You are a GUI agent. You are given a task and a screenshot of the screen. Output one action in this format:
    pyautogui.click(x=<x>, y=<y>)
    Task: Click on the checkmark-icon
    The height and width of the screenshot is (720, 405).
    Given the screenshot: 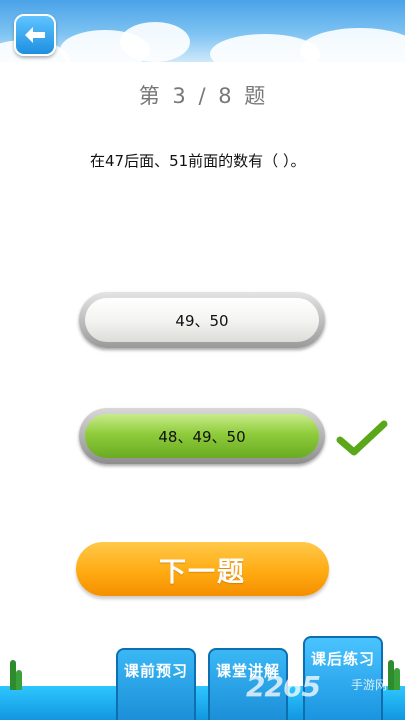 What is the action you would take?
    pyautogui.click(x=362, y=438)
    